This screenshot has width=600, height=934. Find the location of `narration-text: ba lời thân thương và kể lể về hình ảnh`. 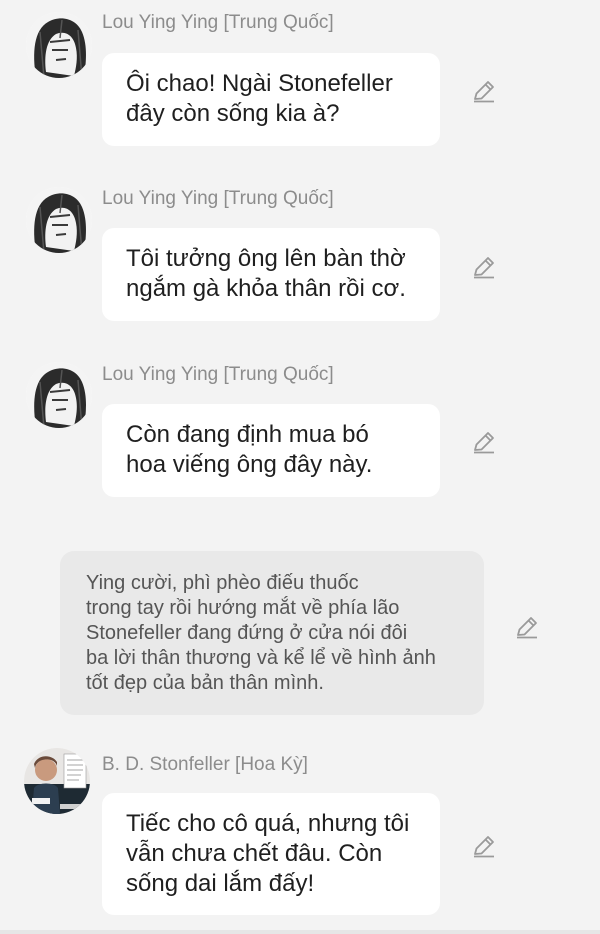

narration-text: ba lời thân thương và kể lể về hình ảnh is located at coordinates (261, 658).